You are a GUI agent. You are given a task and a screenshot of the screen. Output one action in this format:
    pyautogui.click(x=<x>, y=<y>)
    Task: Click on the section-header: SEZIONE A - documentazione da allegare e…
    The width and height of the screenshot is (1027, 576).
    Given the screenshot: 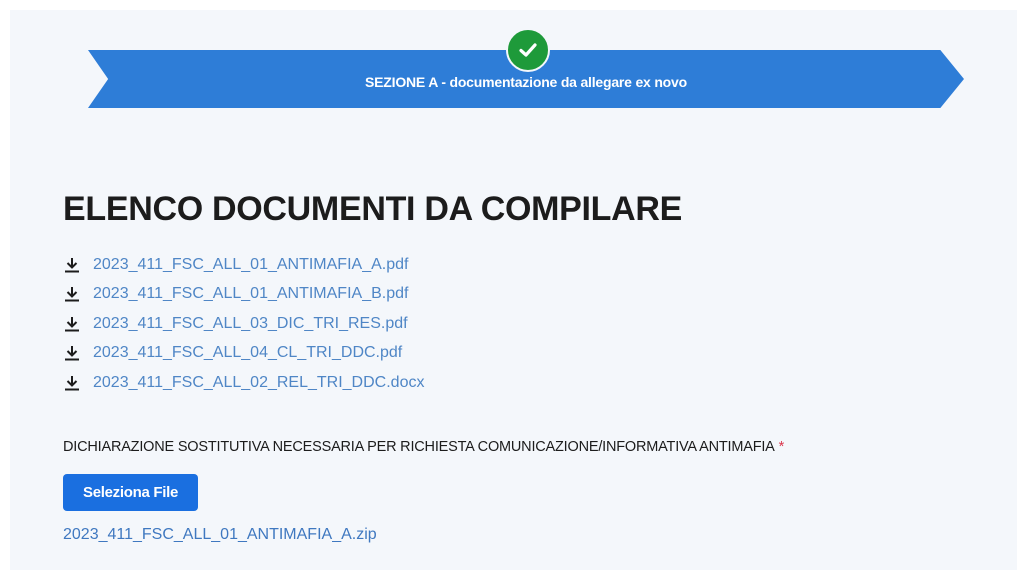 What is the action you would take?
    pyautogui.click(x=526, y=68)
    